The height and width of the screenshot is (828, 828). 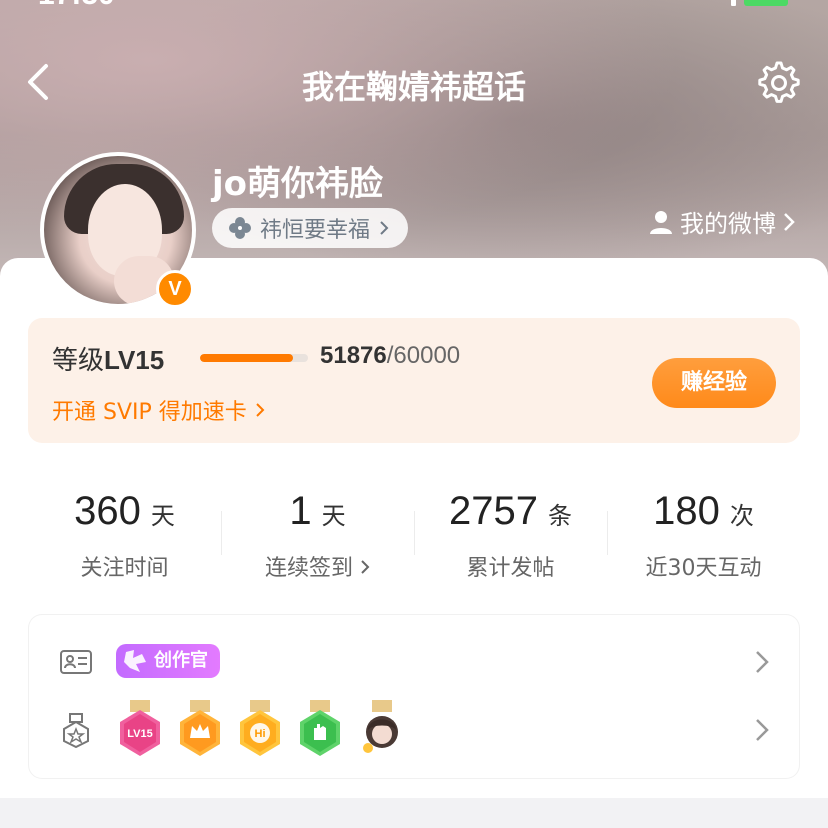 What do you see at coordinates (714, 383) in the screenshot?
I see `earn-exp-button: 赚经验` at bounding box center [714, 383].